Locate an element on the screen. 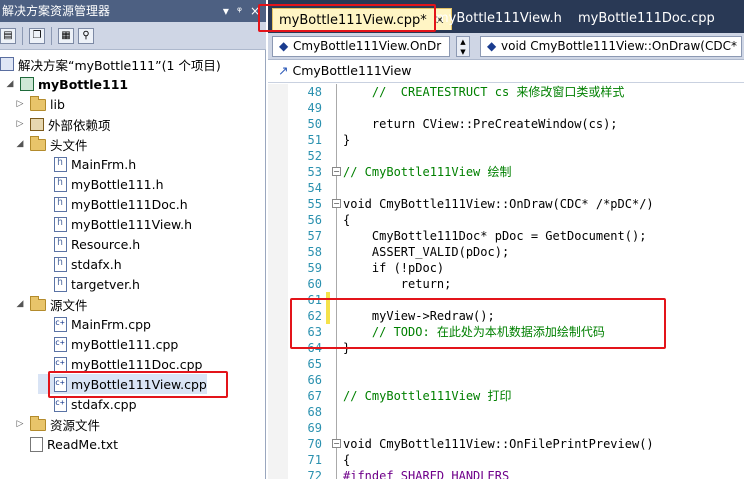 The height and width of the screenshot is (479, 744). breadcrumb: ↗ CmyBottle111View is located at coordinates (506, 71).